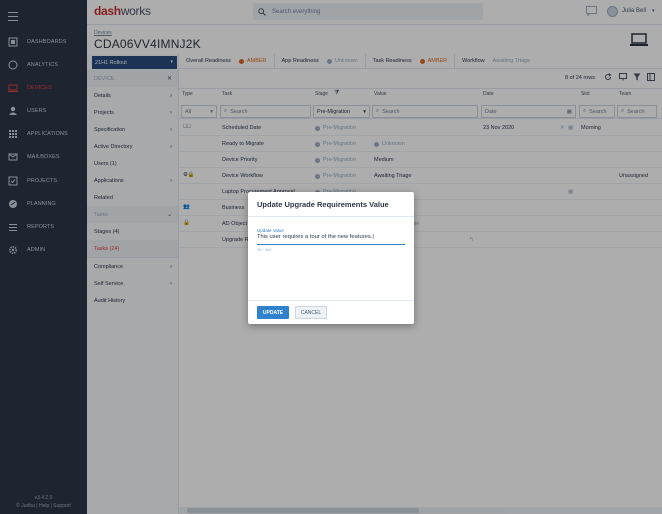 This screenshot has width=662, height=514. What do you see at coordinates (311, 312) in the screenshot?
I see `cancel-button: CANCEL` at bounding box center [311, 312].